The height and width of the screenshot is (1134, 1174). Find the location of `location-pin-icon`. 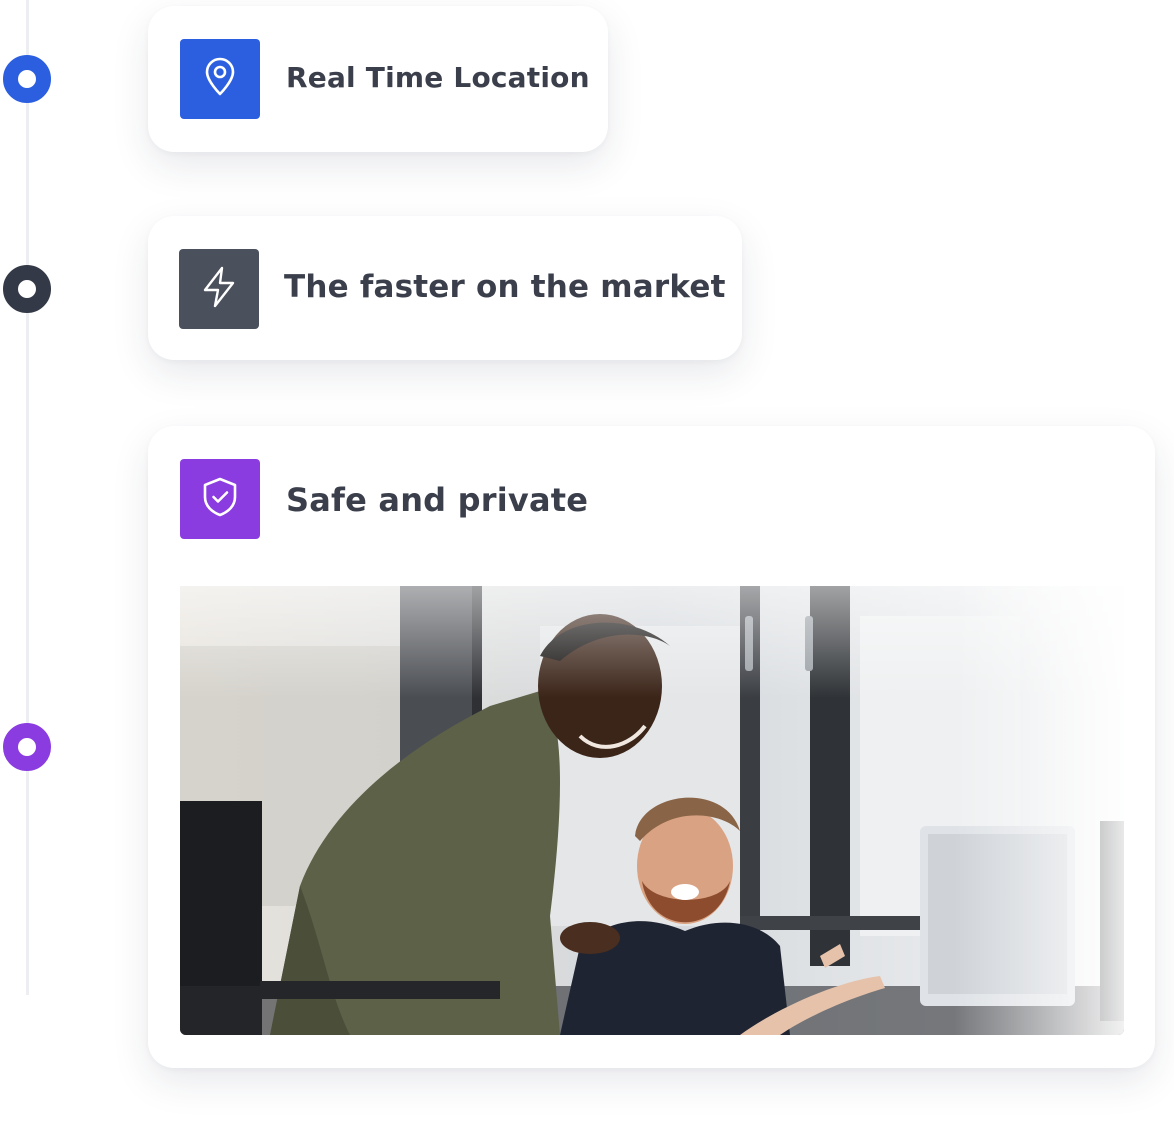

location-pin-icon is located at coordinates (220, 79).